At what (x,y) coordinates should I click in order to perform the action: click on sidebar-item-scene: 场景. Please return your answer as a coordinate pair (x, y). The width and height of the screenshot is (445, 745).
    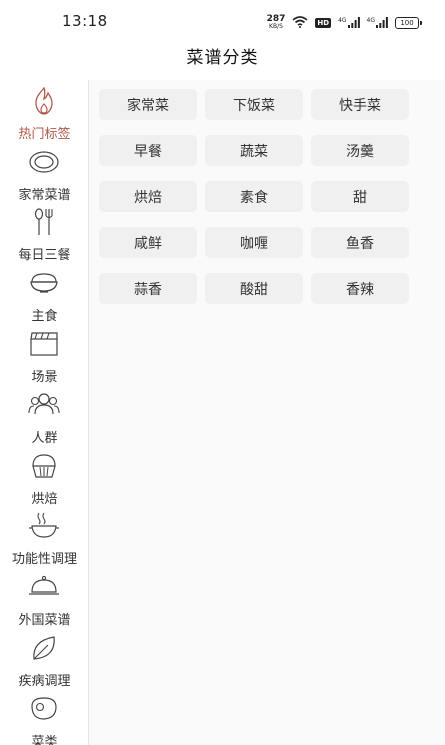
    Looking at the image, I should click on (44, 357).